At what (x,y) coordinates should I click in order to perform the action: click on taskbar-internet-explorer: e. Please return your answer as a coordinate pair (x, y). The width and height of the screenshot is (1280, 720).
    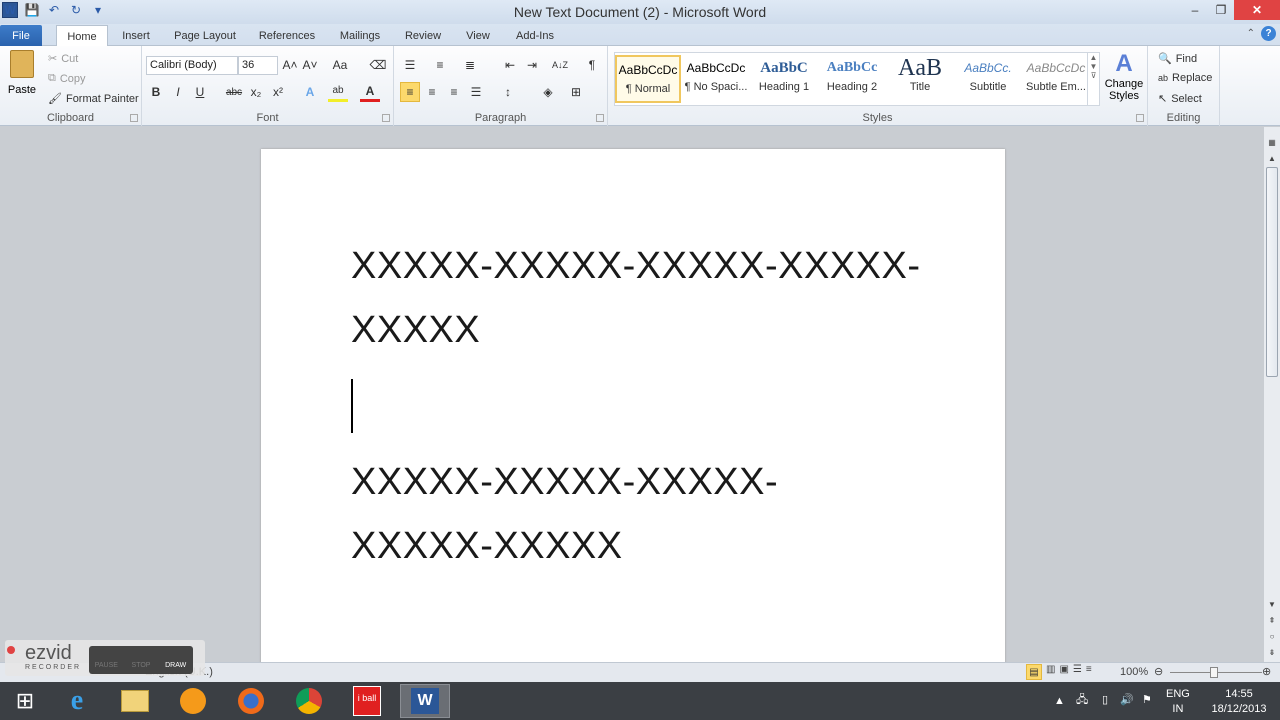
    Looking at the image, I should click on (77, 701).